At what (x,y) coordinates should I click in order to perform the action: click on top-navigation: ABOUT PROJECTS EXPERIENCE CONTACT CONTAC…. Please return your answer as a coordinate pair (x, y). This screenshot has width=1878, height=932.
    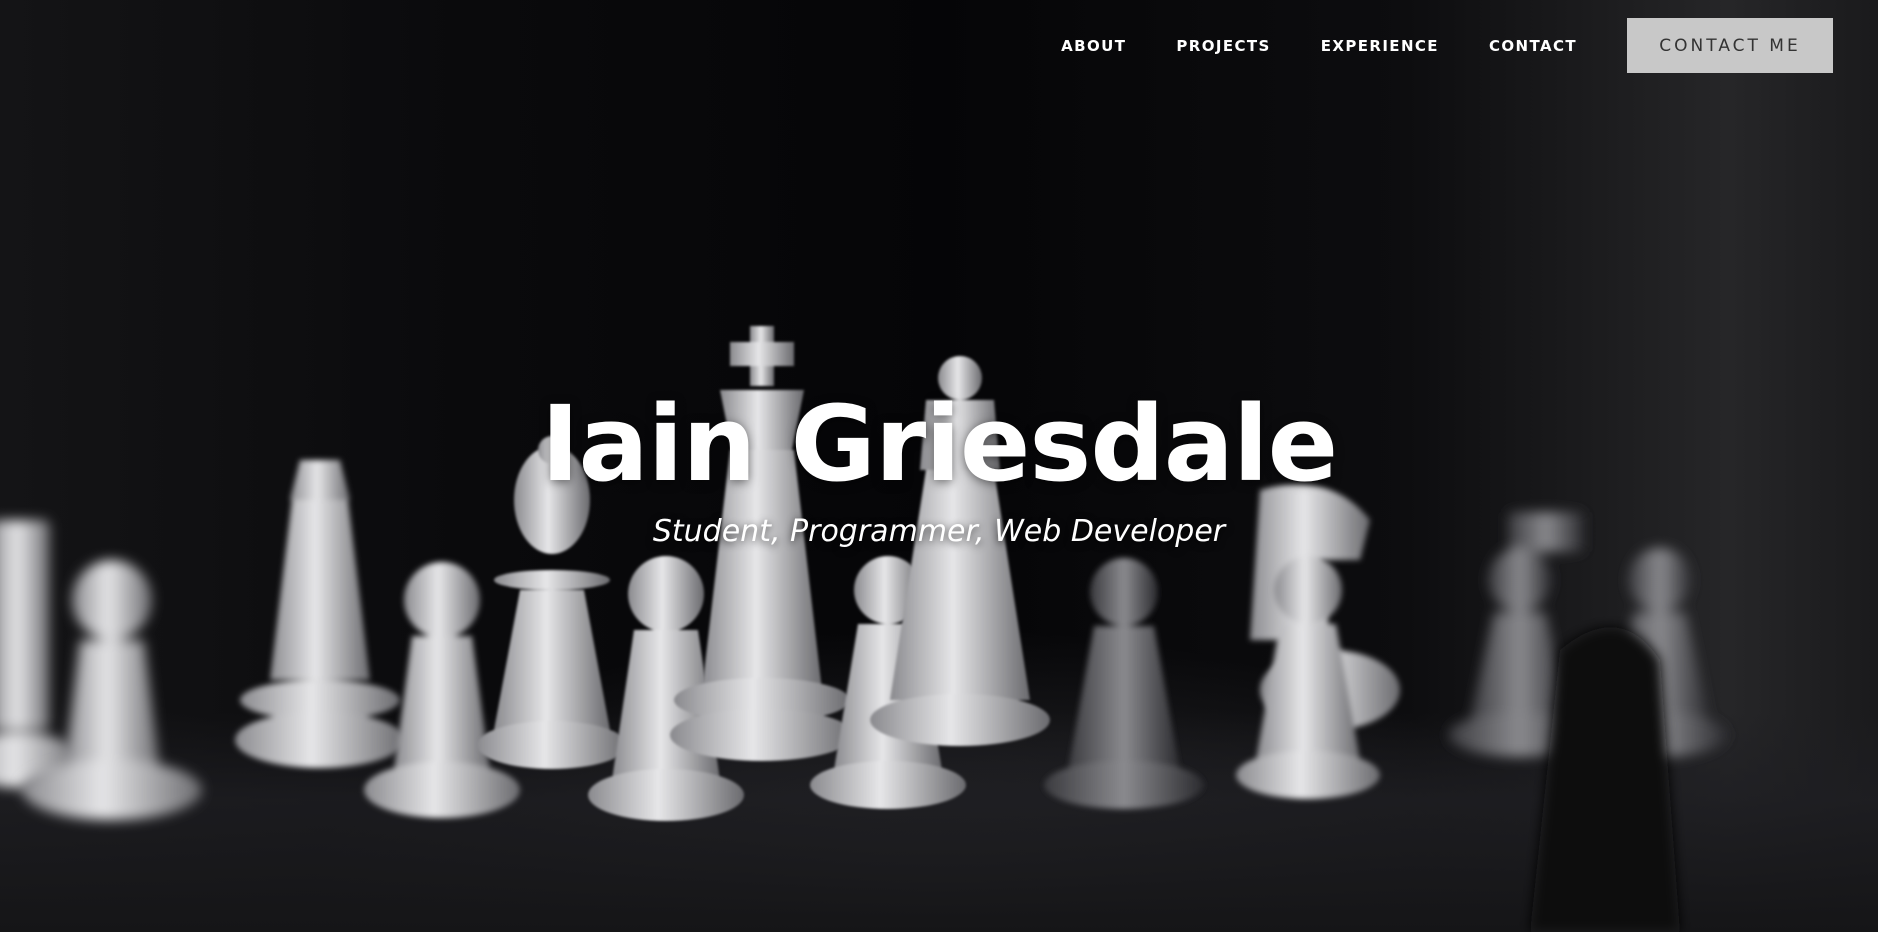
    Looking at the image, I should click on (1447, 45).